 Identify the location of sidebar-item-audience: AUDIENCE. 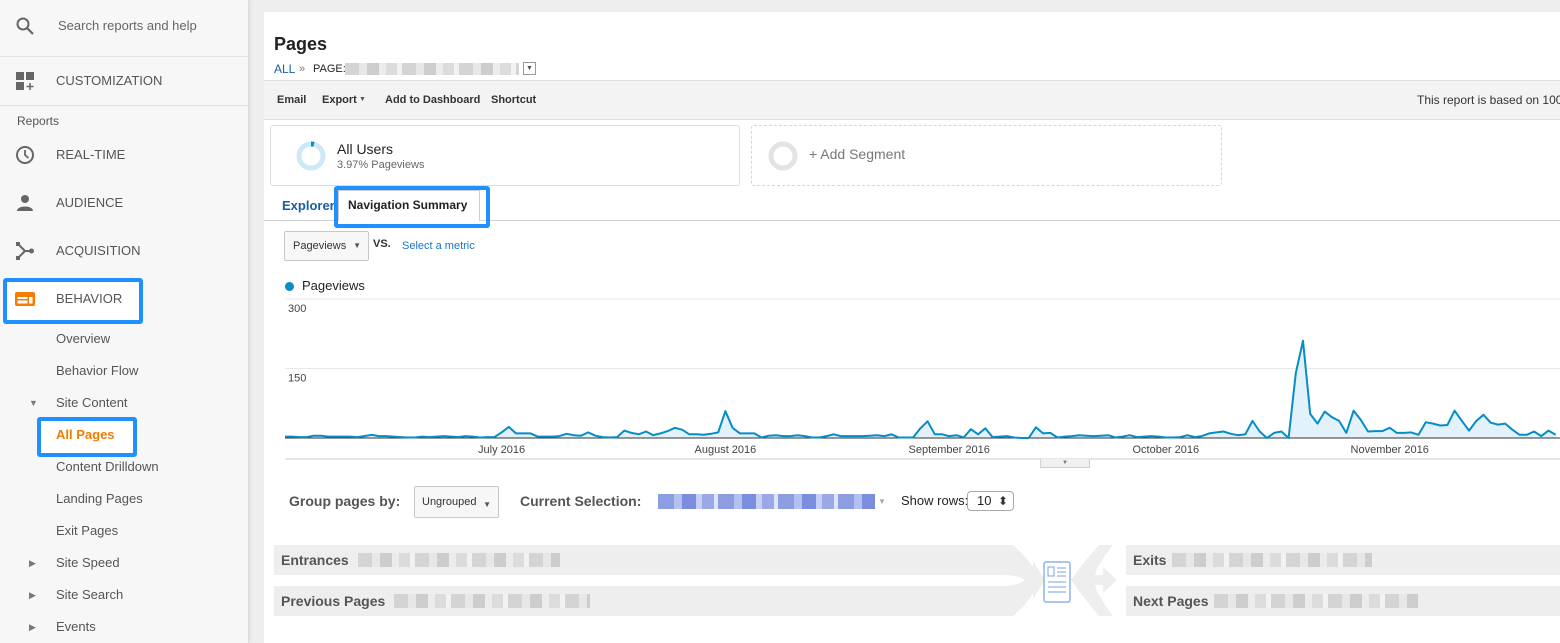
(124, 203).